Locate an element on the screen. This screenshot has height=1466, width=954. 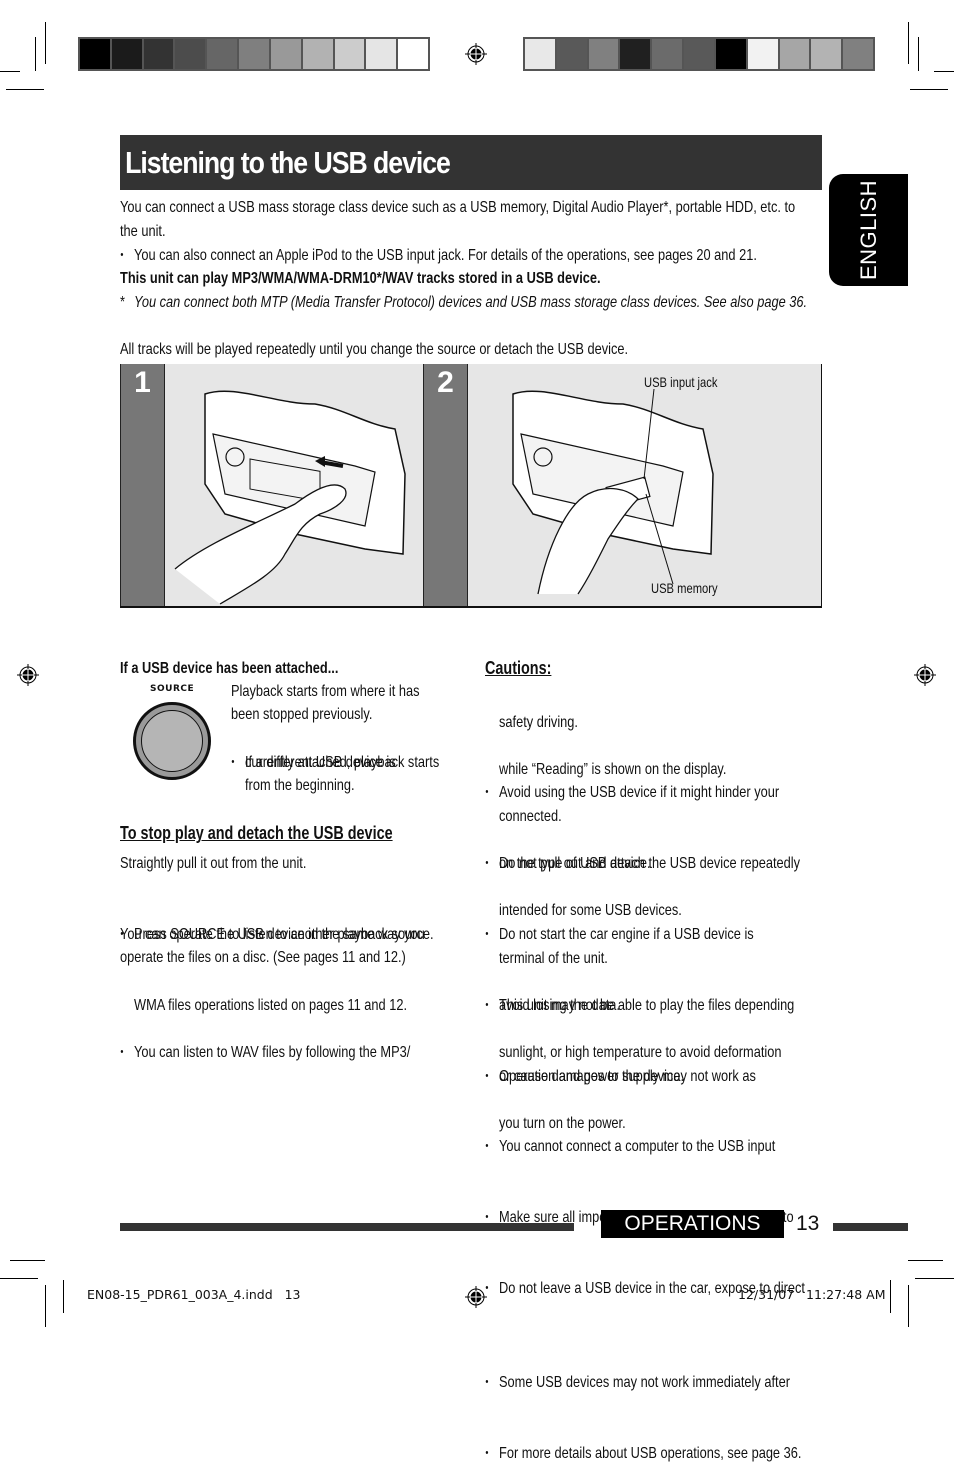
caution-item-continuation: while “Reading” is shown on the display. is located at coordinates (613, 769).